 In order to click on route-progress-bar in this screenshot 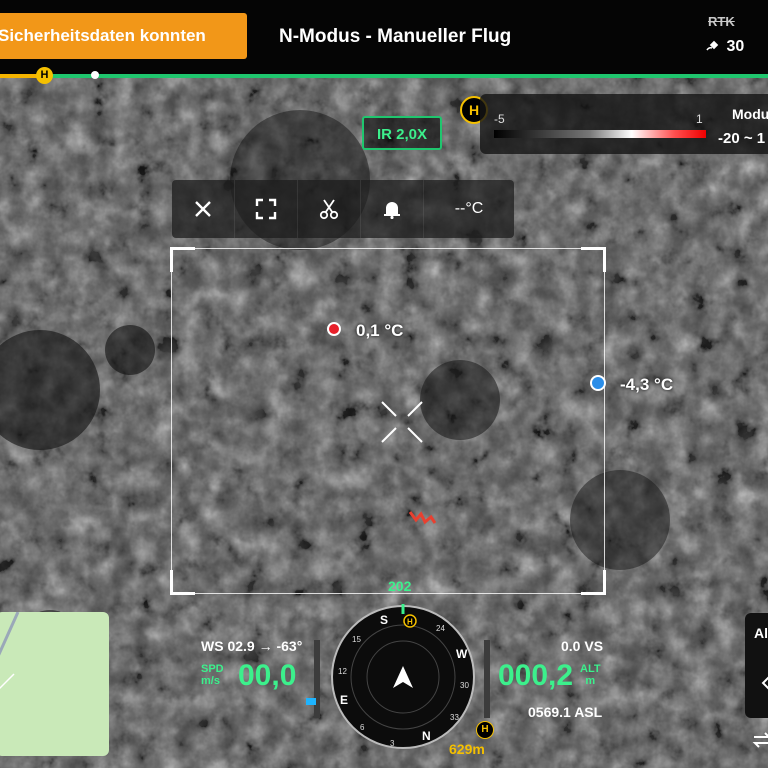, I will do `click(384, 76)`.